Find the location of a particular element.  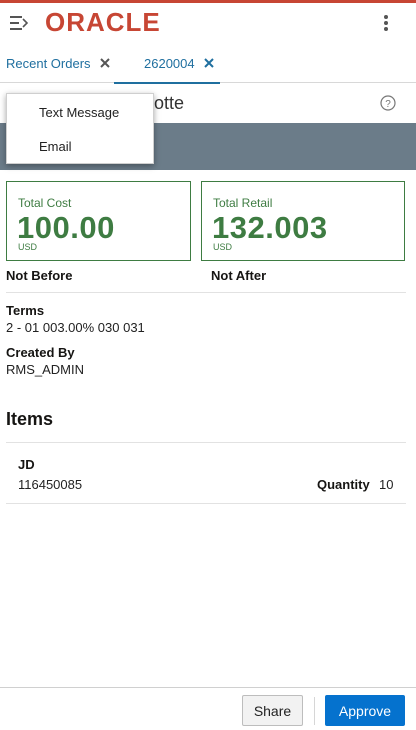

footer-separator is located at coordinates (314, 711).